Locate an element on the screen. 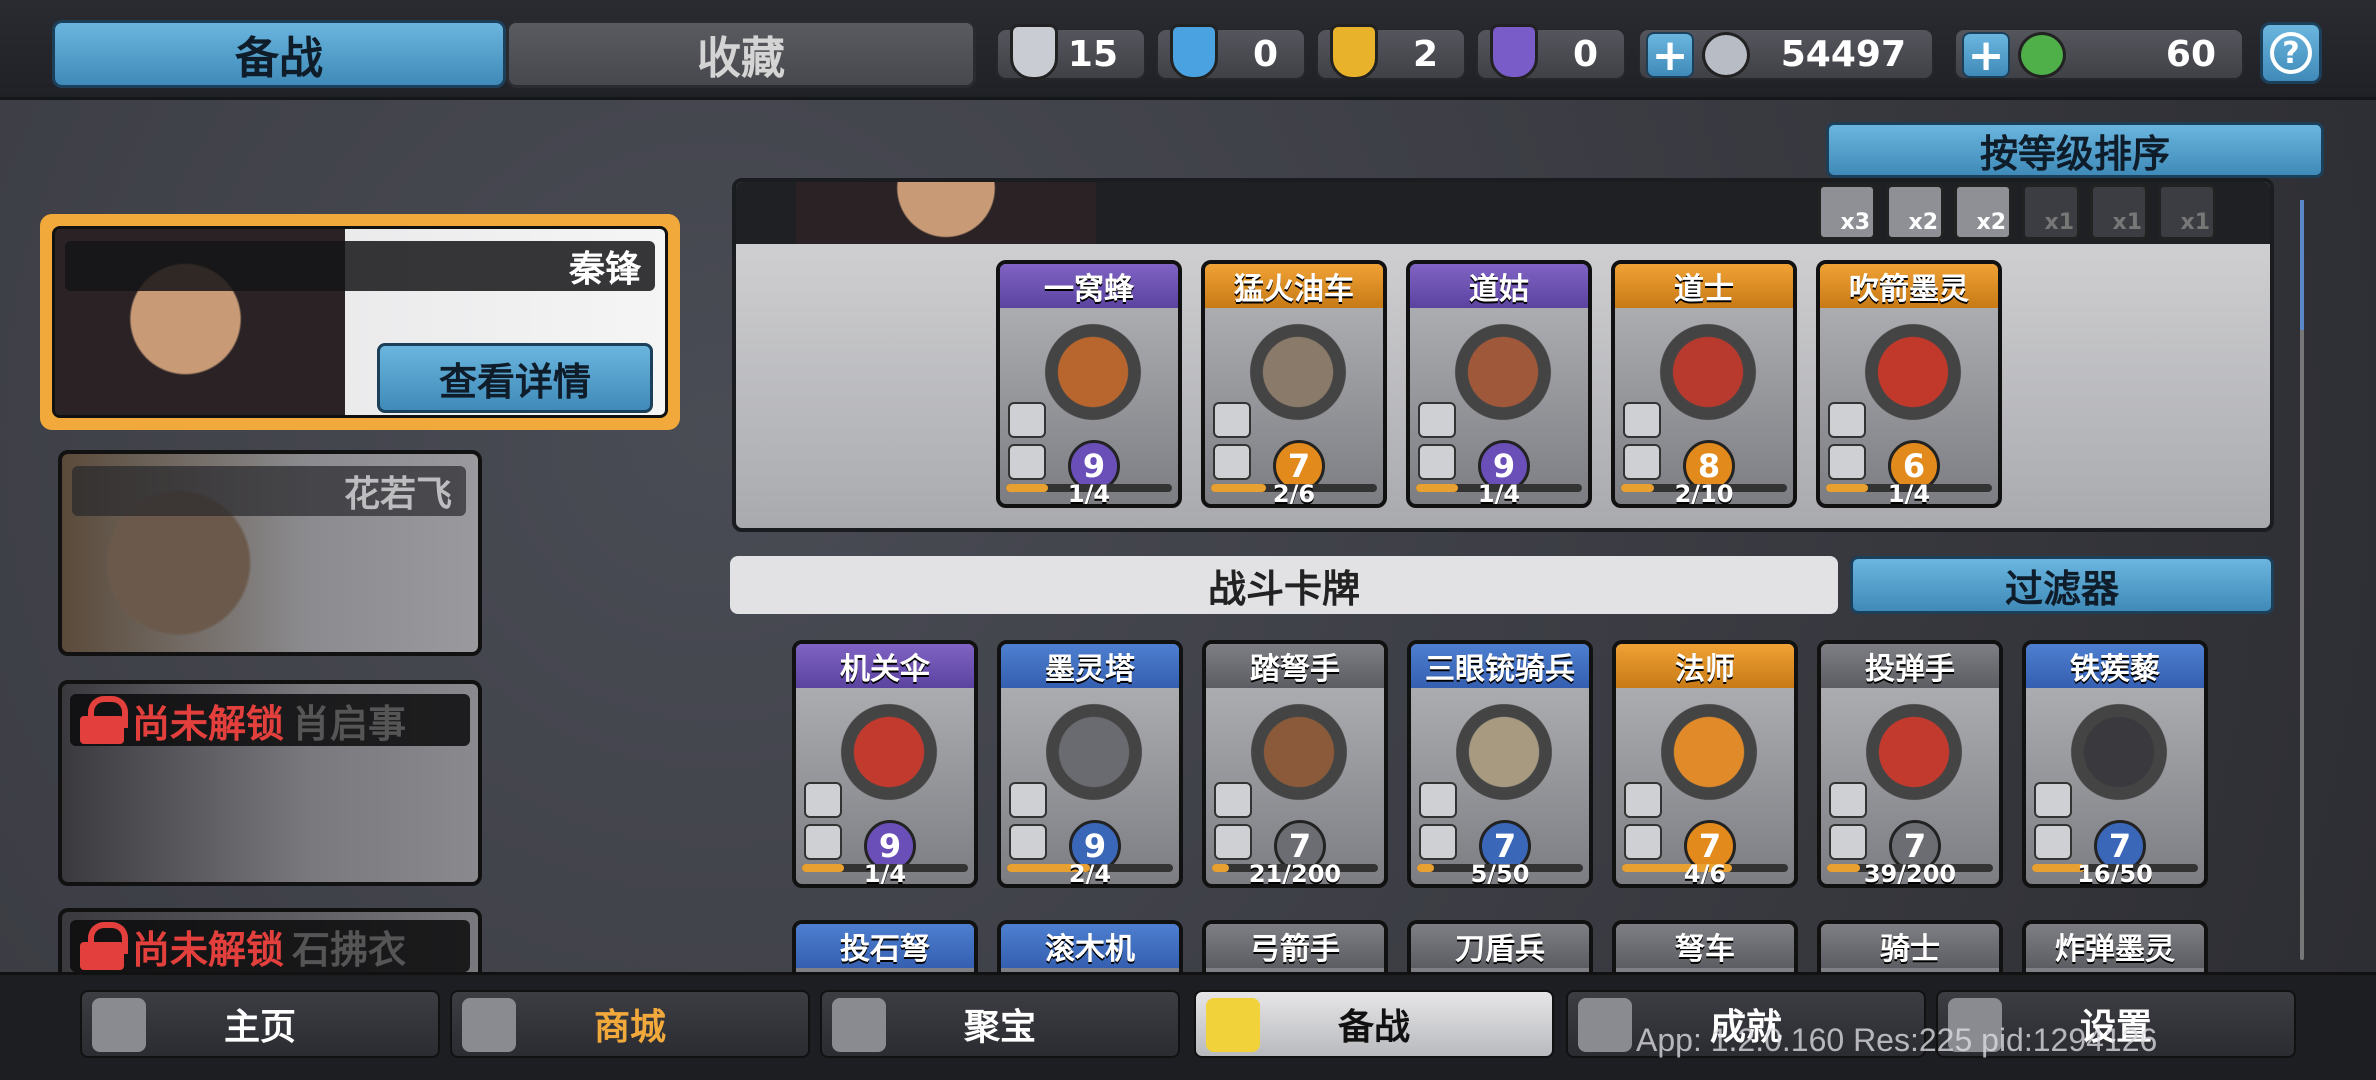 This screenshot has height=1080, width=2376. stat-icon: x1 is located at coordinates (2119, 212).